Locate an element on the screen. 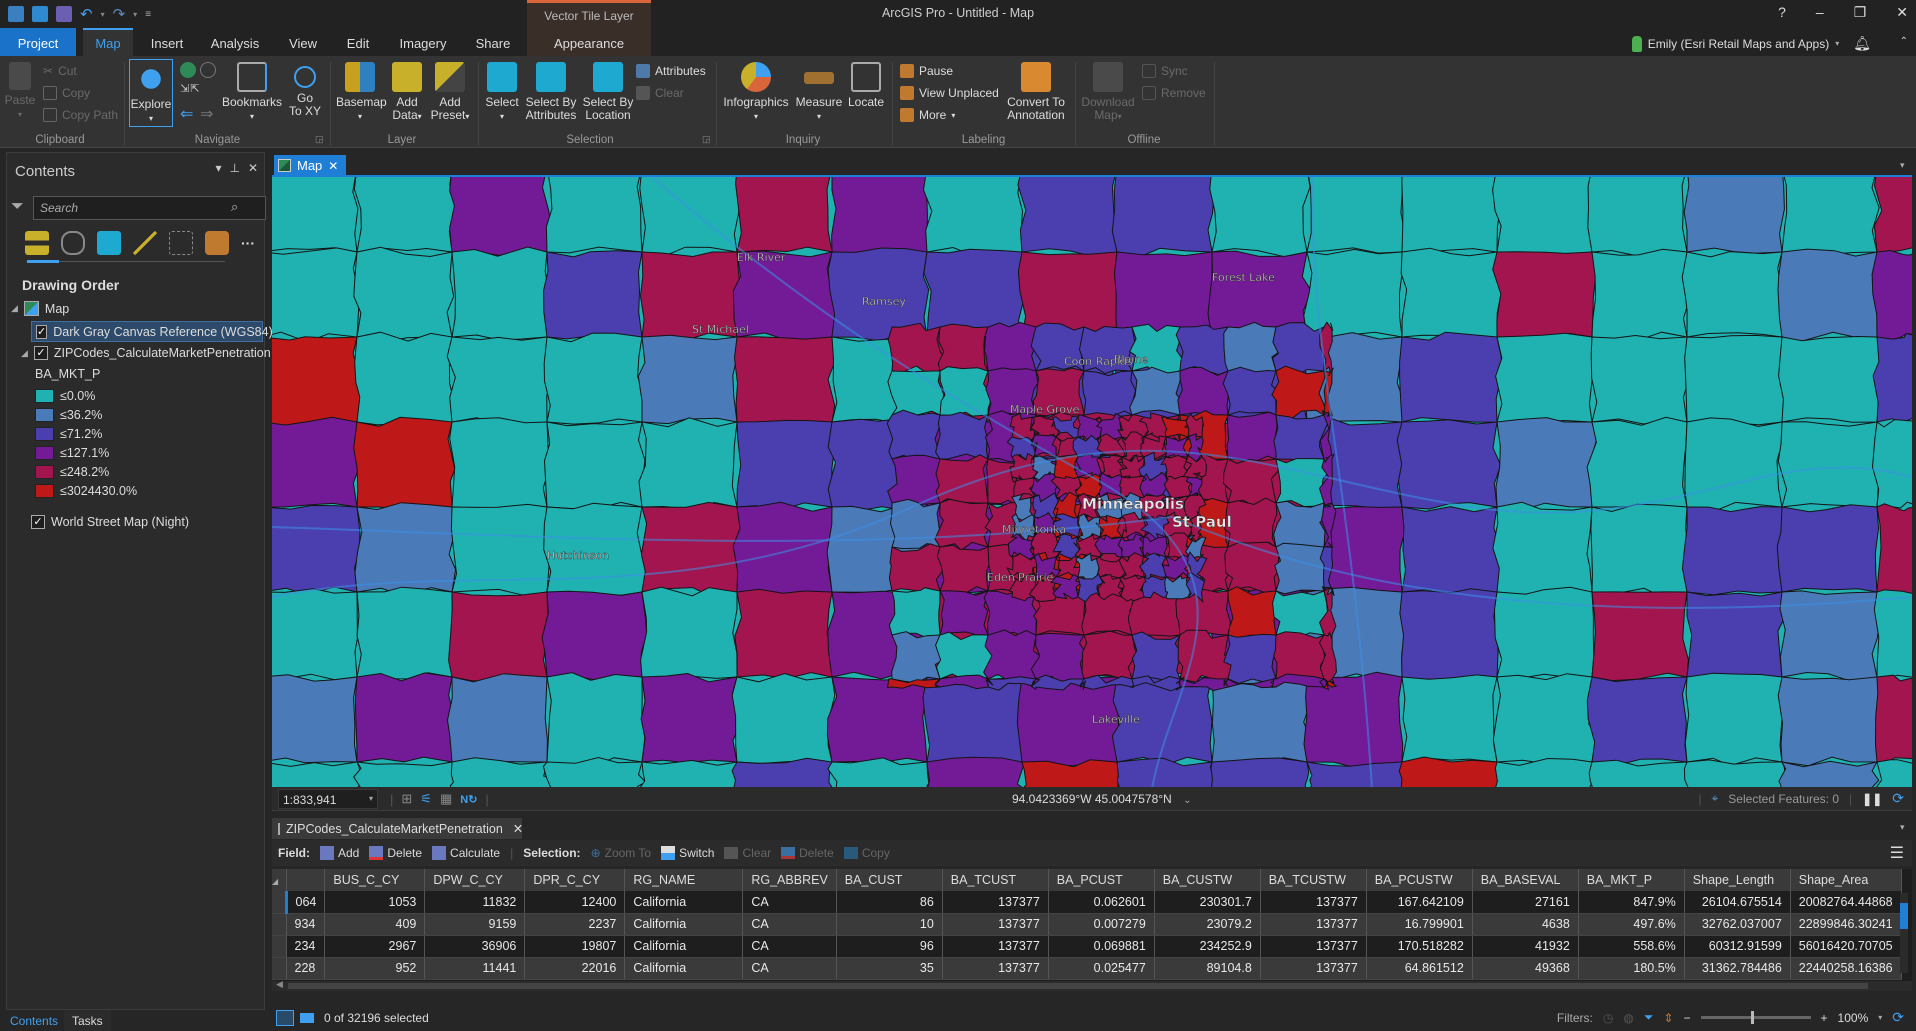  map-scale-selector: 1:833,941 ▾ is located at coordinates (328, 799).